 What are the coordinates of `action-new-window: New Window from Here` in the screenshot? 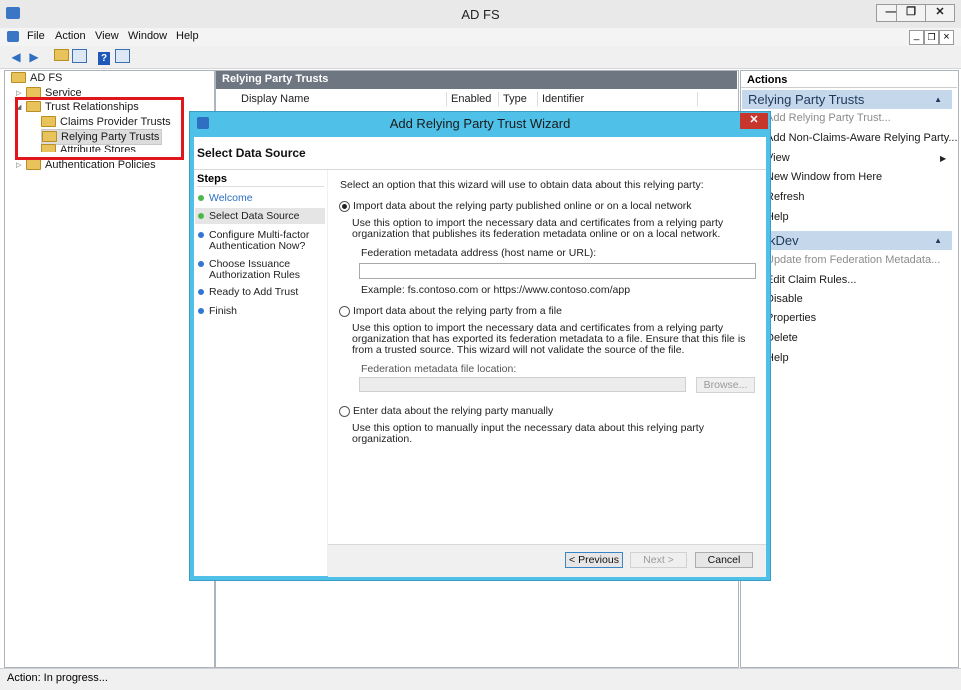 It's located at (824, 177).